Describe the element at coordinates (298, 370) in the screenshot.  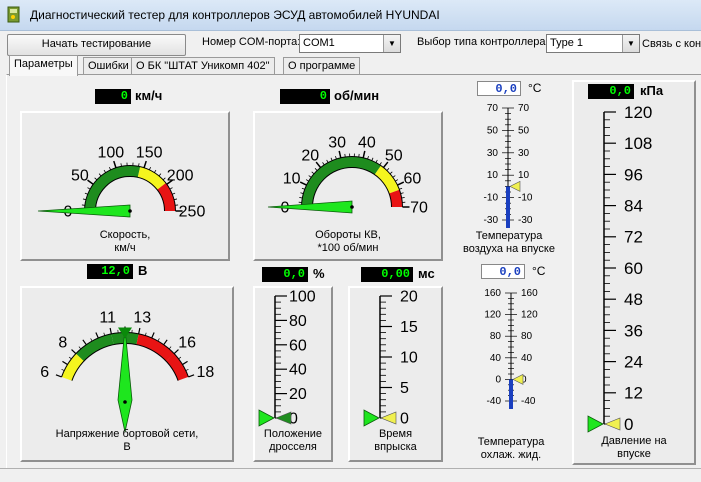
I see `scale-tick-label: 40` at that location.